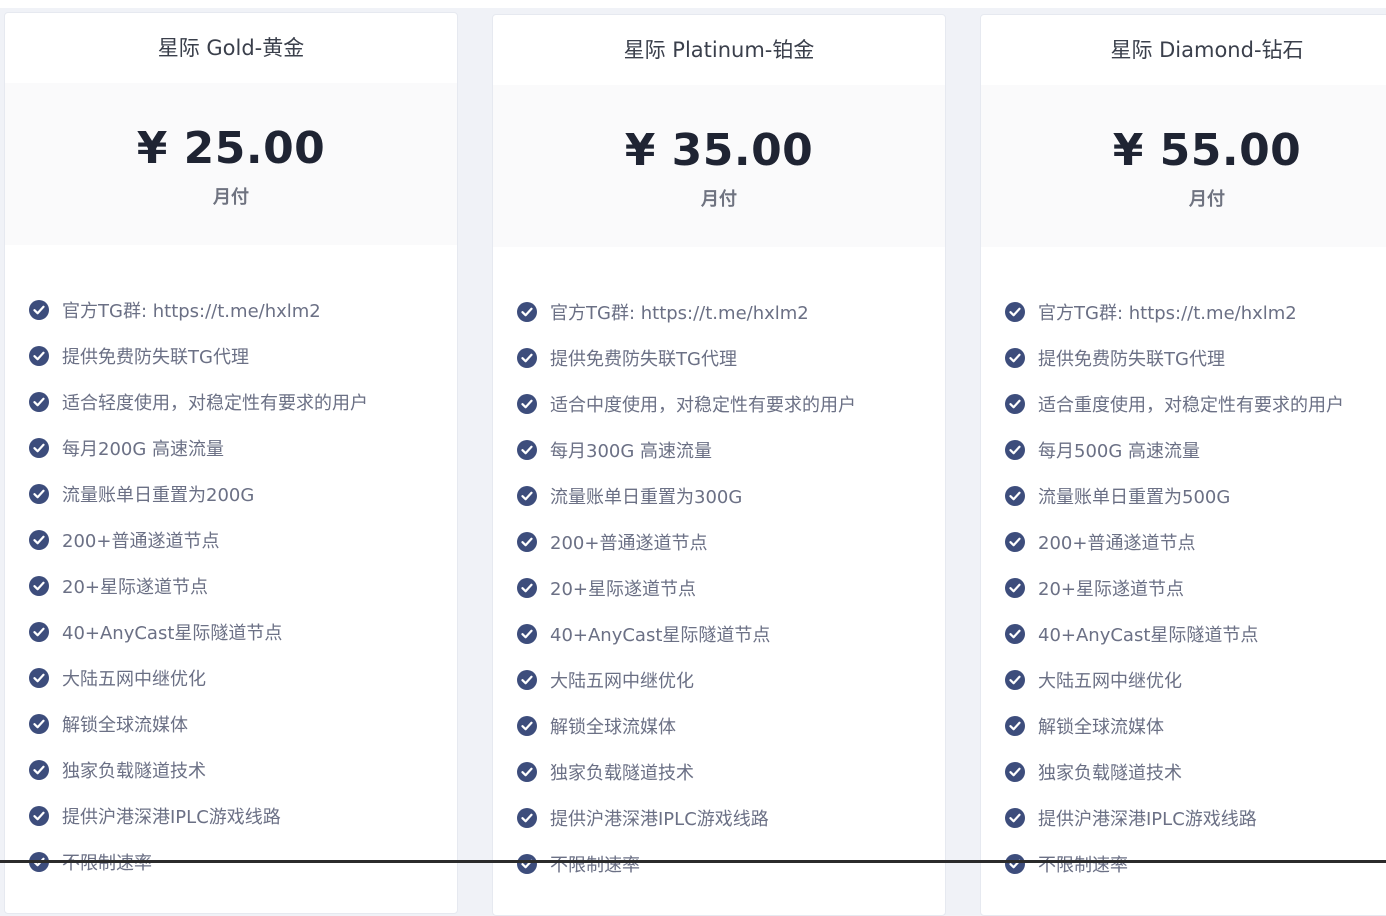  What do you see at coordinates (215, 403) in the screenshot?
I see `feature-text: 适合轻度使用，对稳定性有要求的用户` at bounding box center [215, 403].